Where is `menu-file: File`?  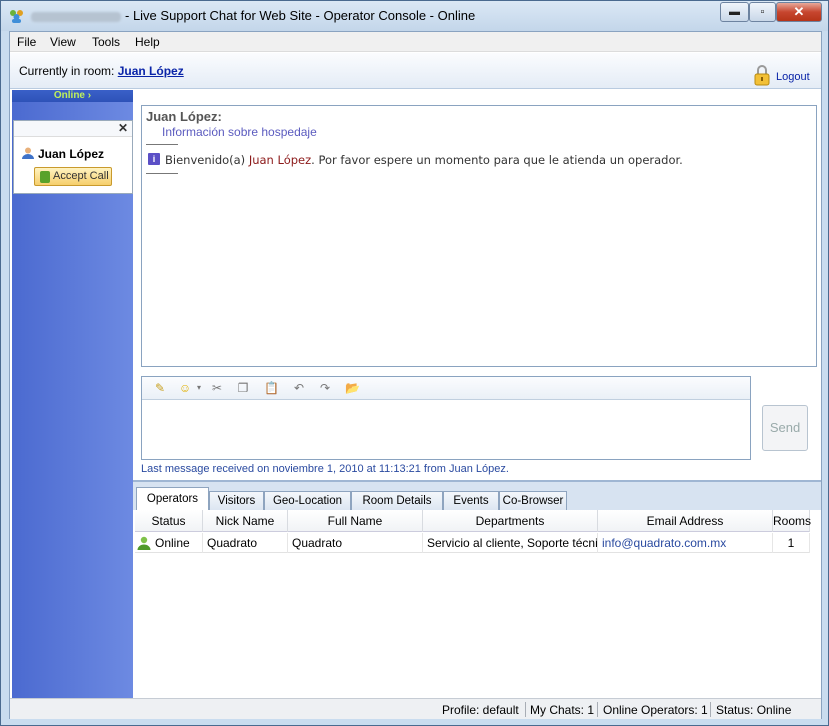 menu-file: File is located at coordinates (26, 42).